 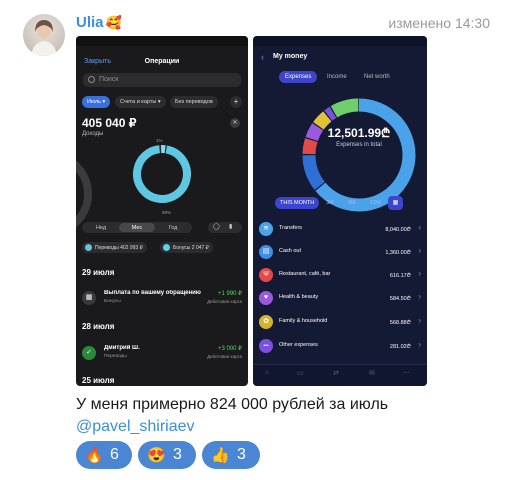 I want to click on expense-category-row: ≋ Transfers 8,040.00₾ ›, so click(x=340, y=231).